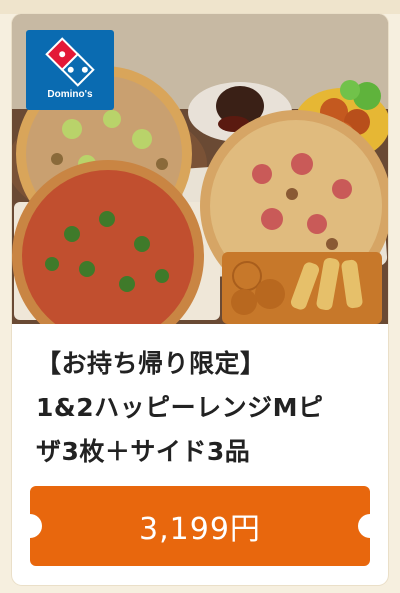 The image size is (400, 593). I want to click on offer-title-line2: 1&2ハッピーレンジMピ, so click(180, 407).